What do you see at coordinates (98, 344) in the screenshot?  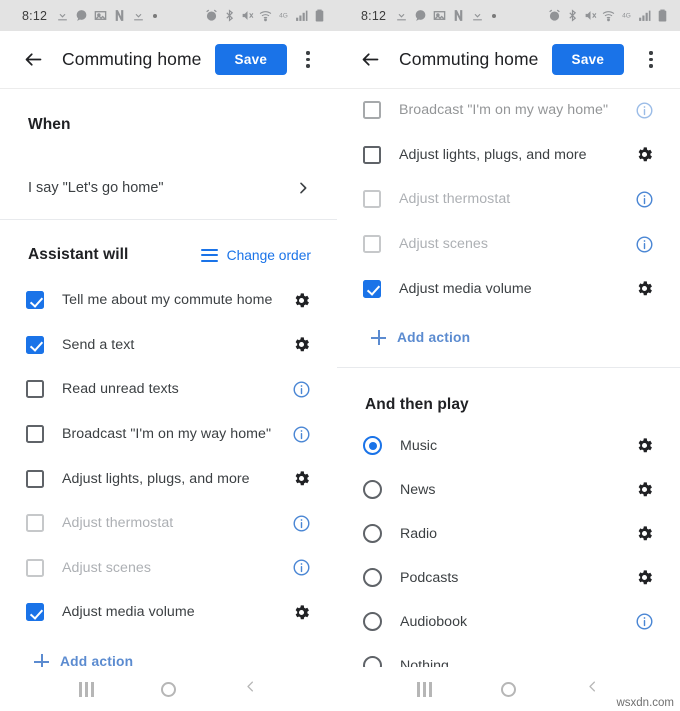 I see `action-label: Send a text` at bounding box center [98, 344].